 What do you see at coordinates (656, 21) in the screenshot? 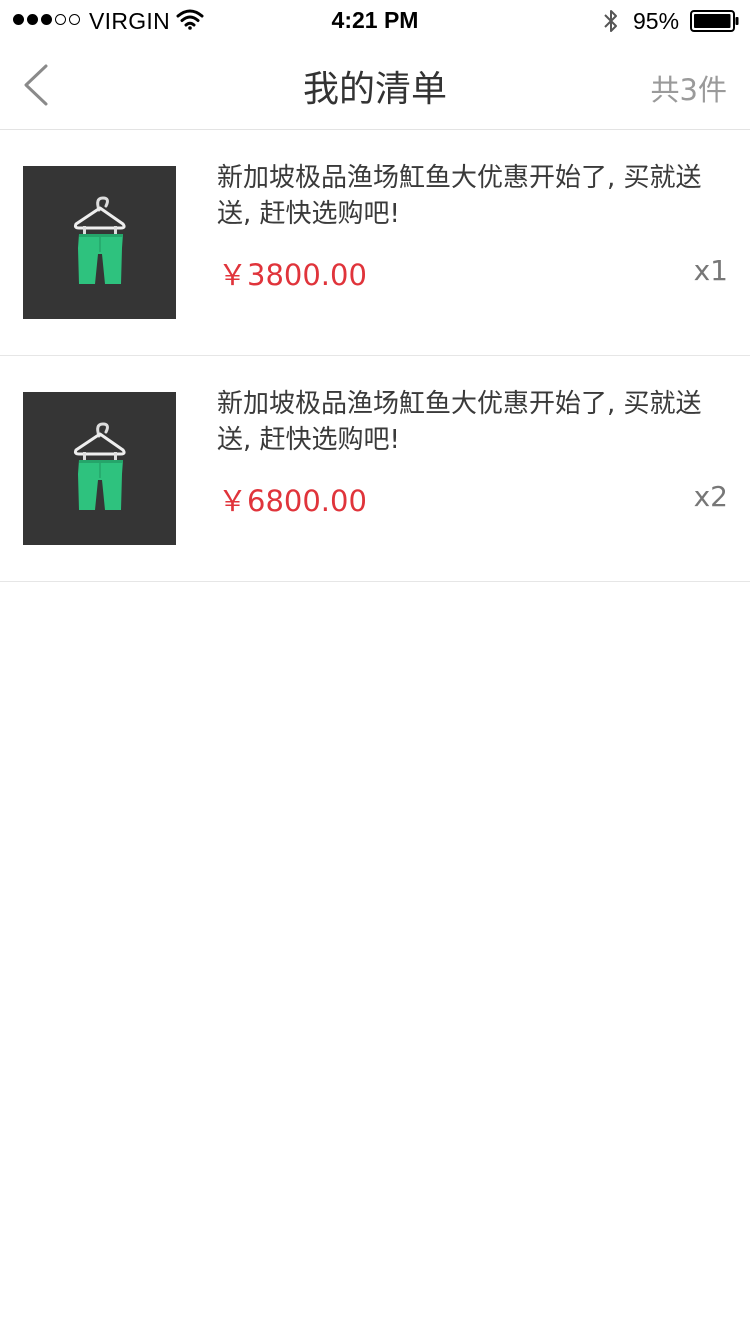
I see `battery-percentage: 95%` at bounding box center [656, 21].